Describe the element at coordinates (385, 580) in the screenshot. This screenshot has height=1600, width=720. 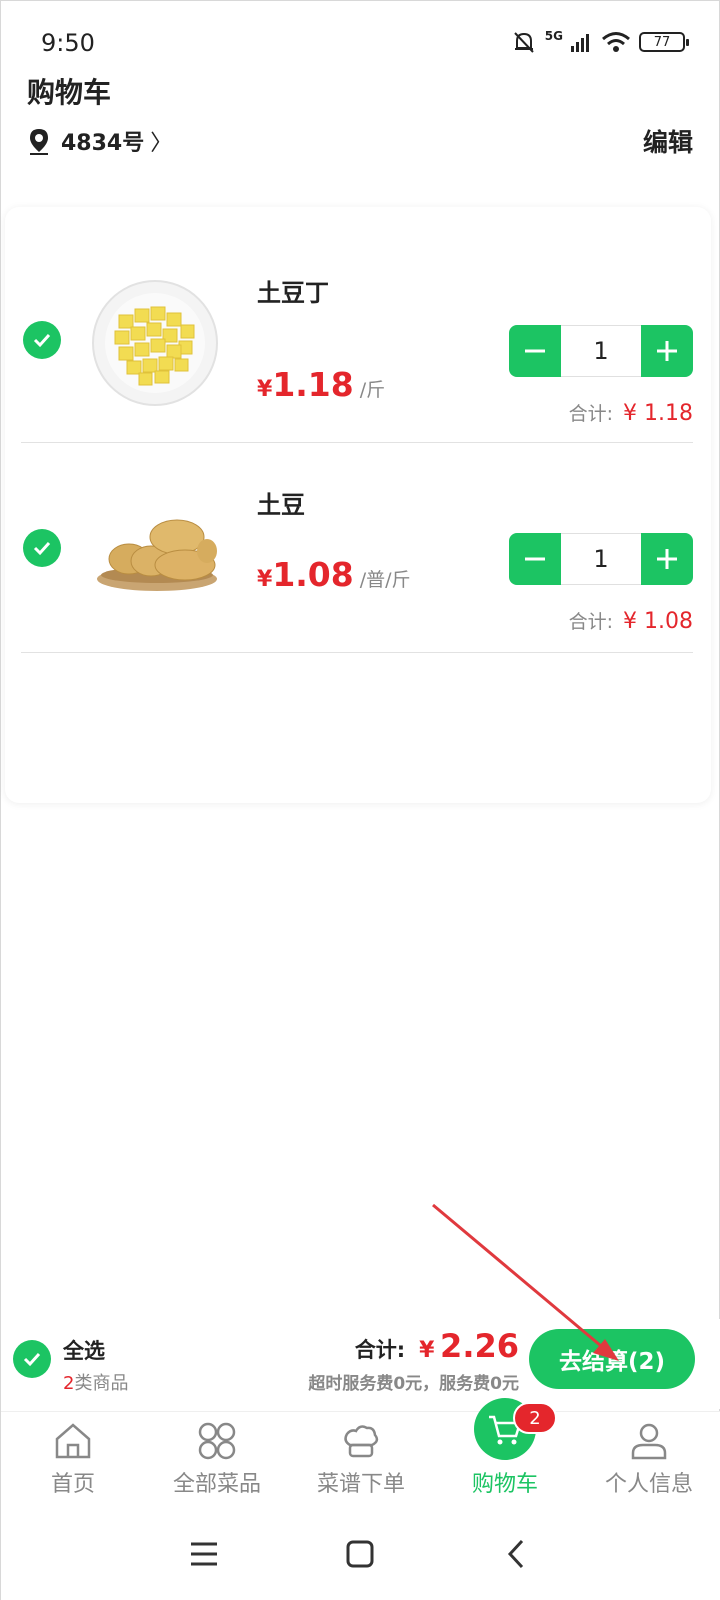
I see `price-unit: /普/斤` at that location.